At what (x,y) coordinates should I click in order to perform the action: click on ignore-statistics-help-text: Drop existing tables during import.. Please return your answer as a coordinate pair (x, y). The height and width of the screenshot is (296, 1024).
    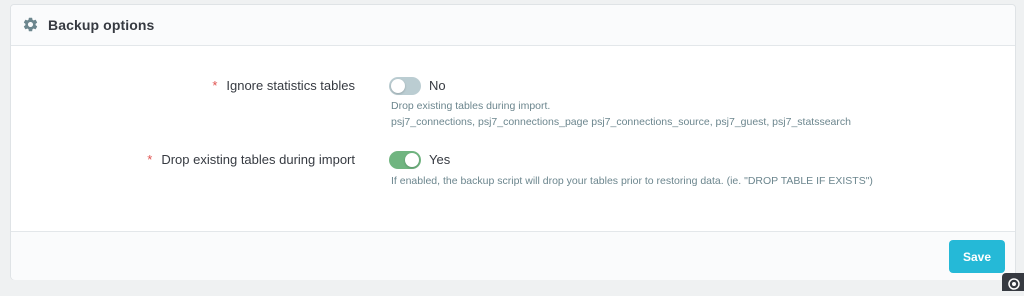
    Looking at the image, I should click on (471, 106).